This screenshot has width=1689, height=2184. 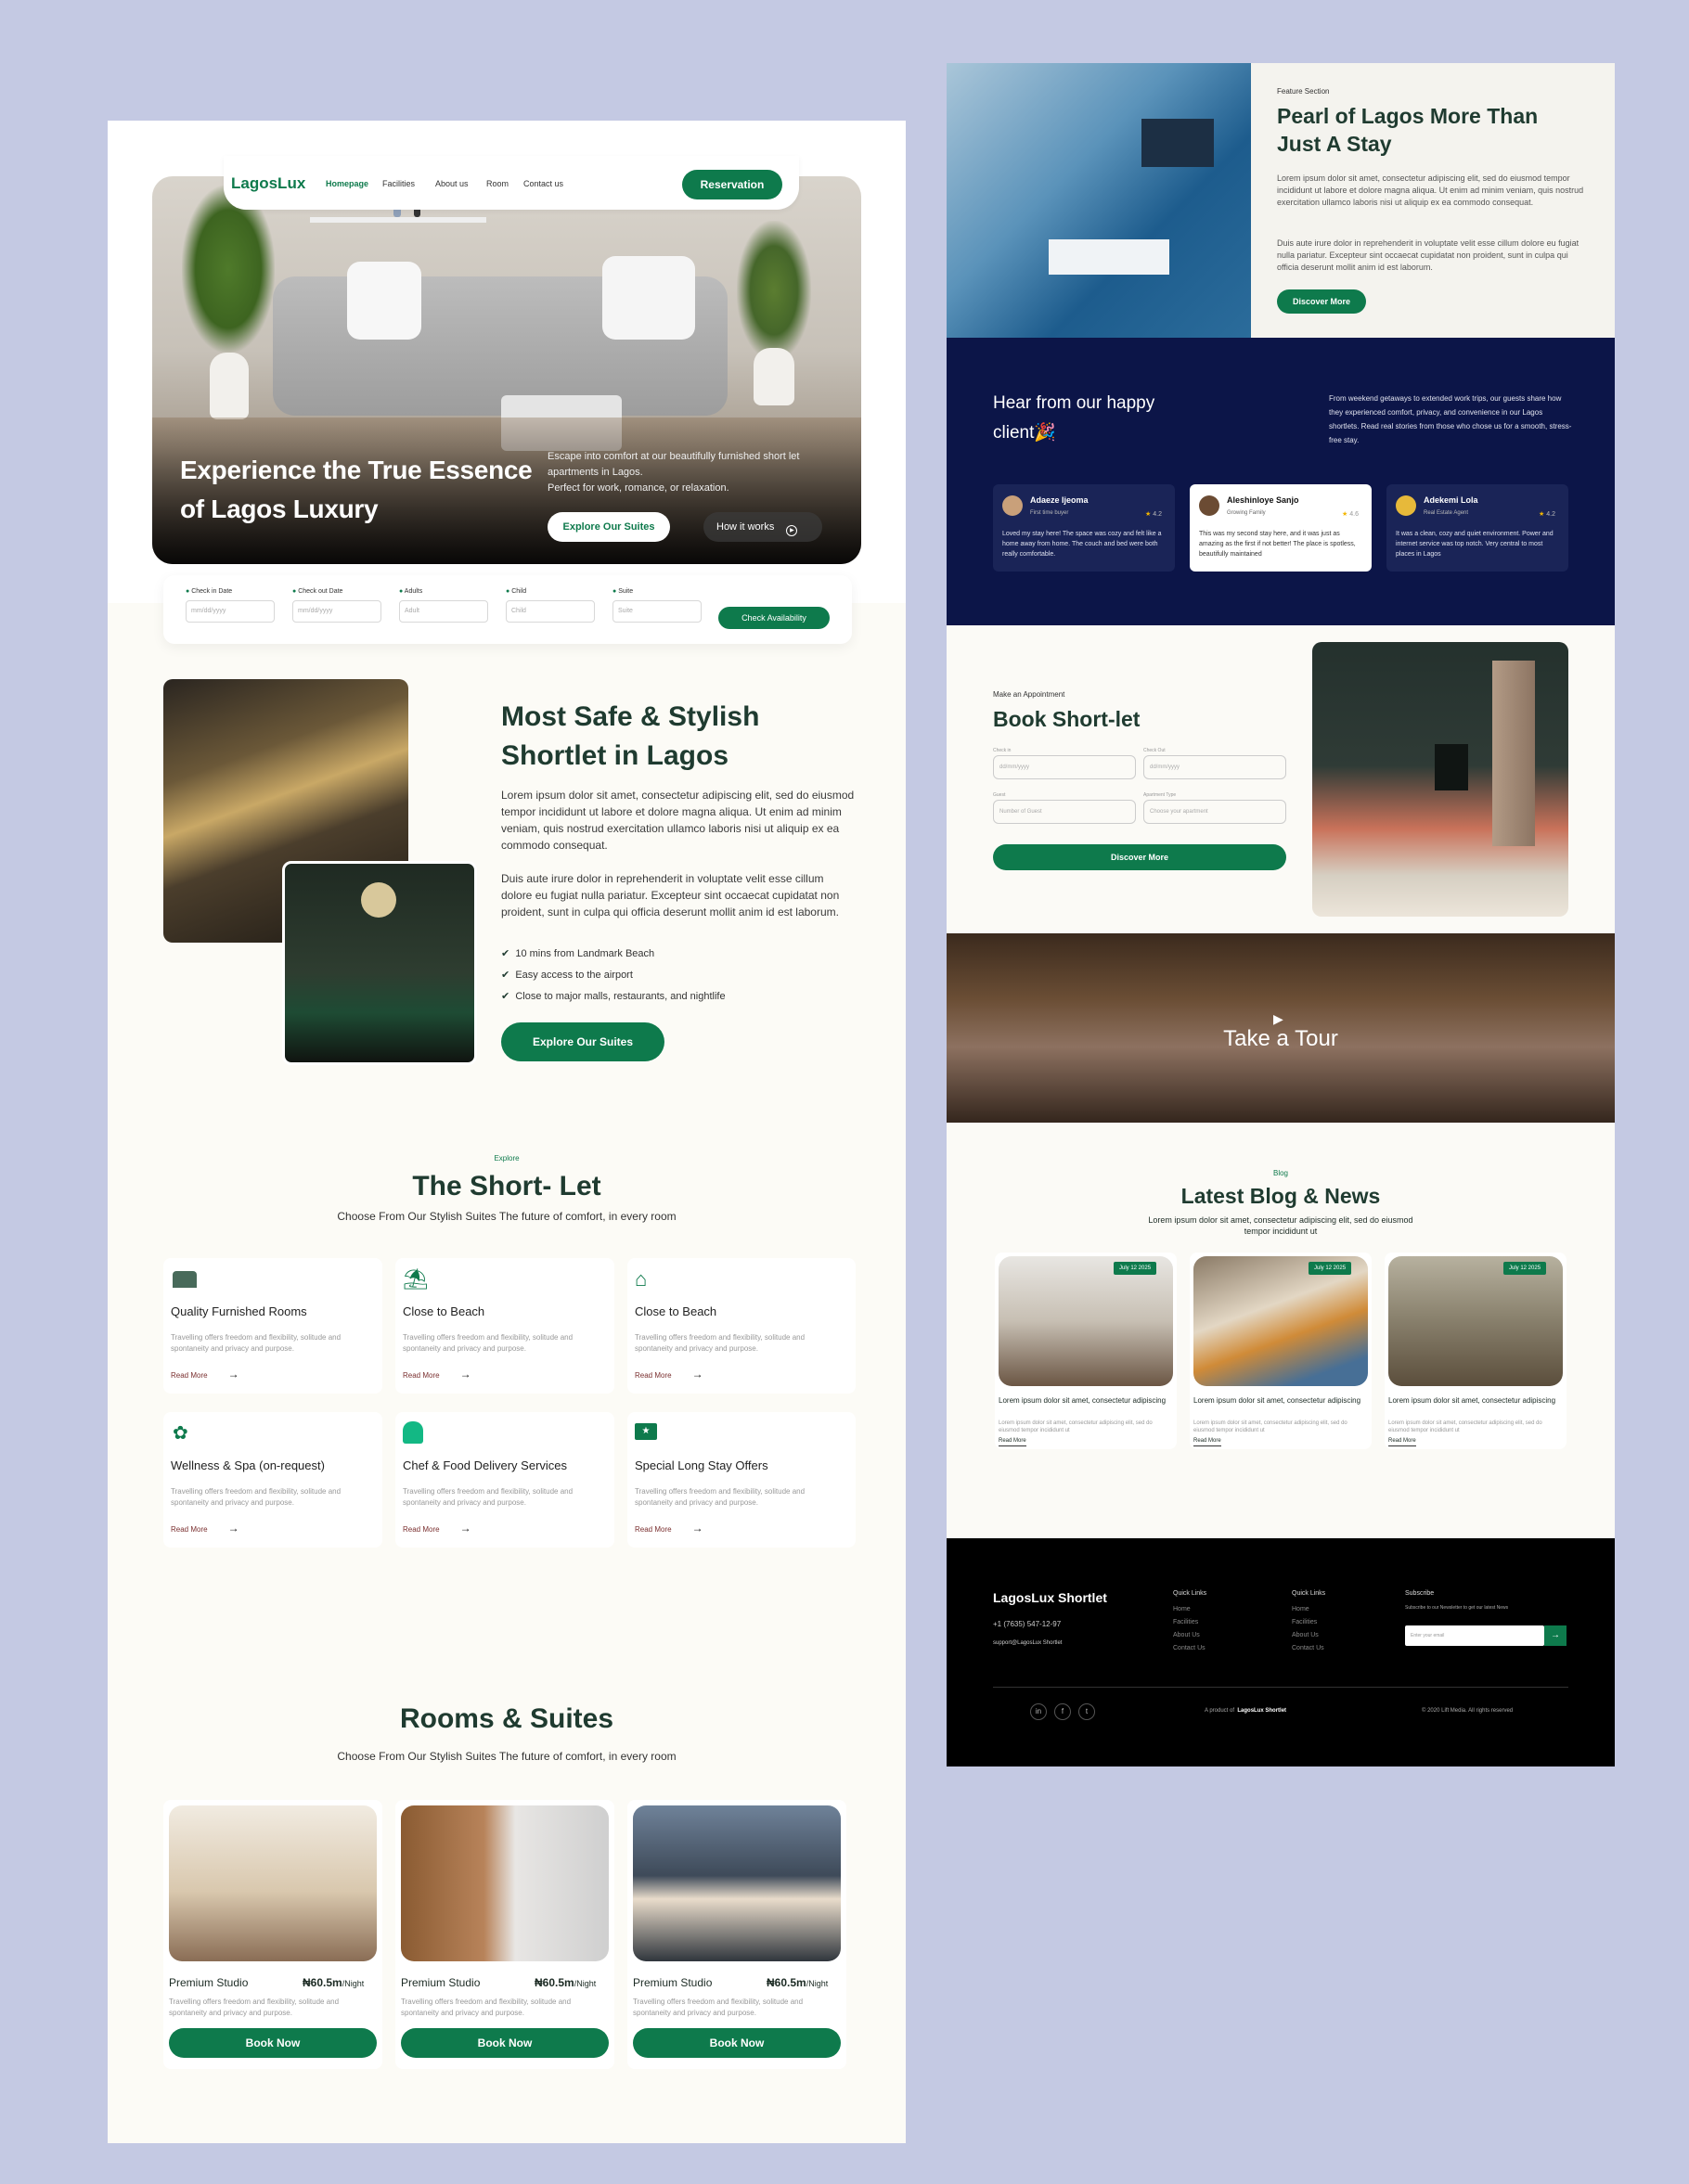 I want to click on explore-suites-button-2: Explore Our Suites, so click(x=582, y=1041).